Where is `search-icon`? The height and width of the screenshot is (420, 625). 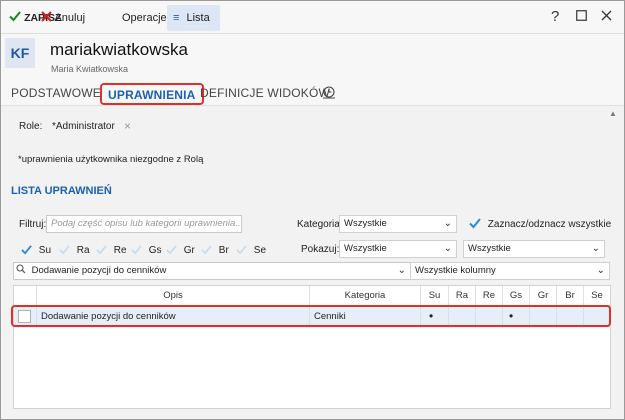 search-icon is located at coordinates (21, 269).